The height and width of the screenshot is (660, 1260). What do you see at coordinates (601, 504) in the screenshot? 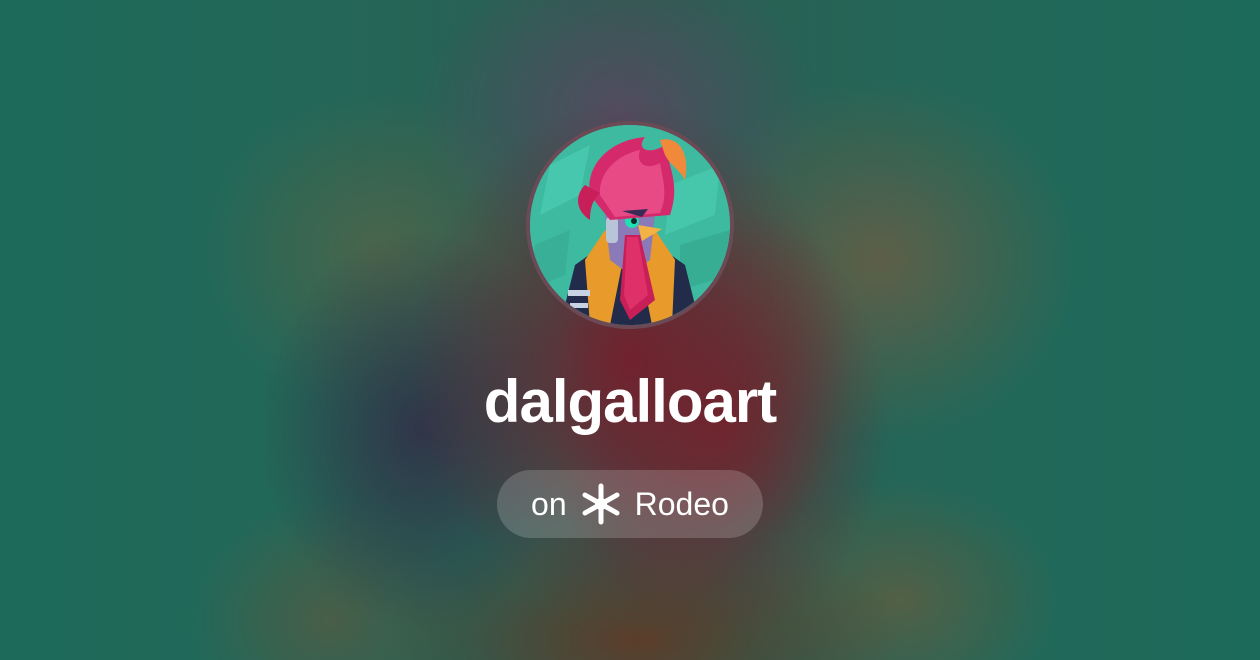
I see `rodeo-logo-icon` at bounding box center [601, 504].